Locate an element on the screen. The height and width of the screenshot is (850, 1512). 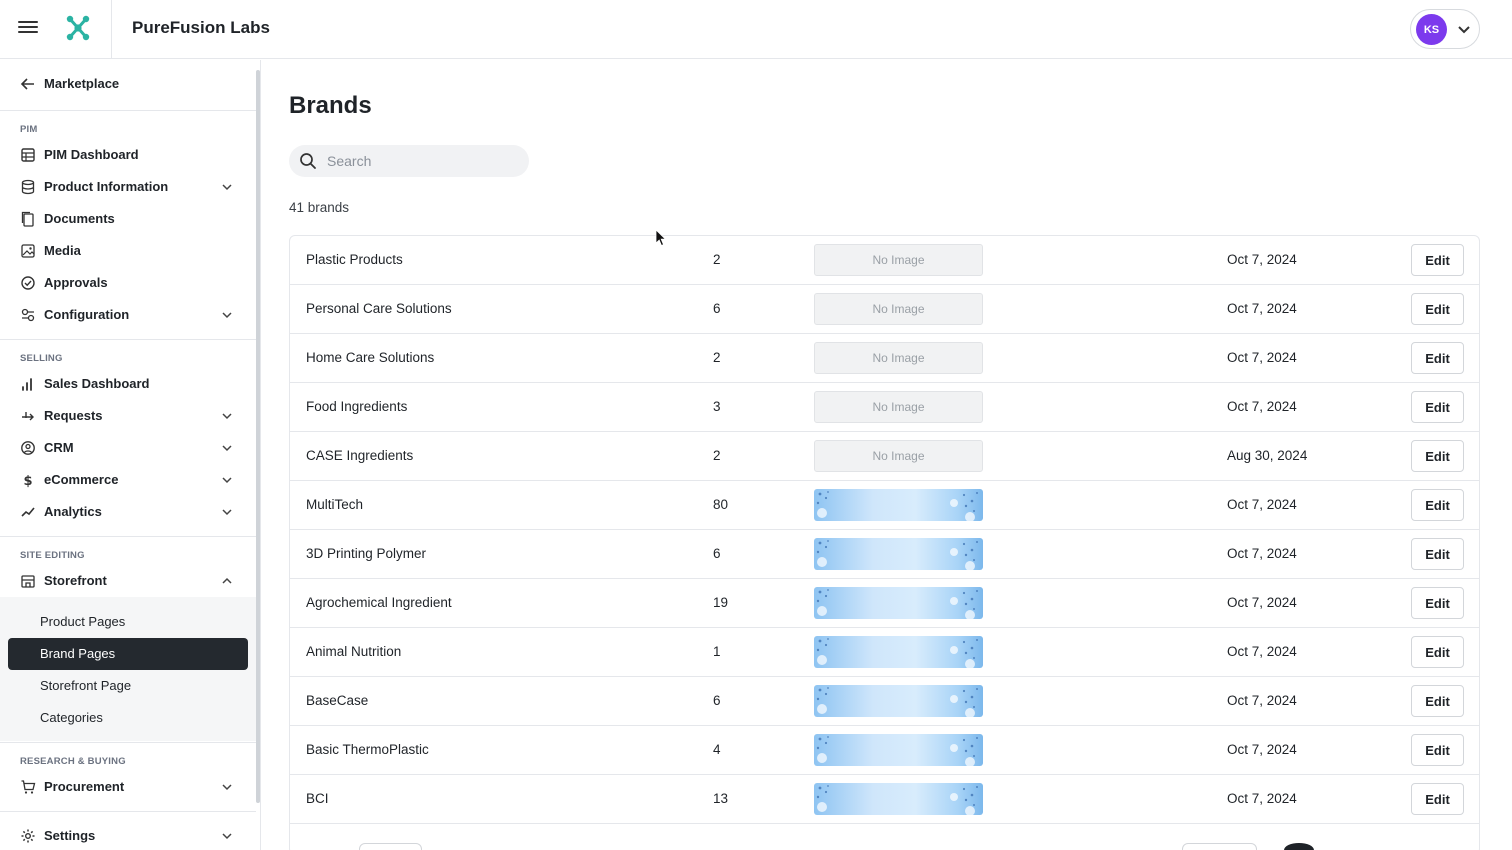
subnav-item-storefront-page: Storefront Page is located at coordinates (128, 686).